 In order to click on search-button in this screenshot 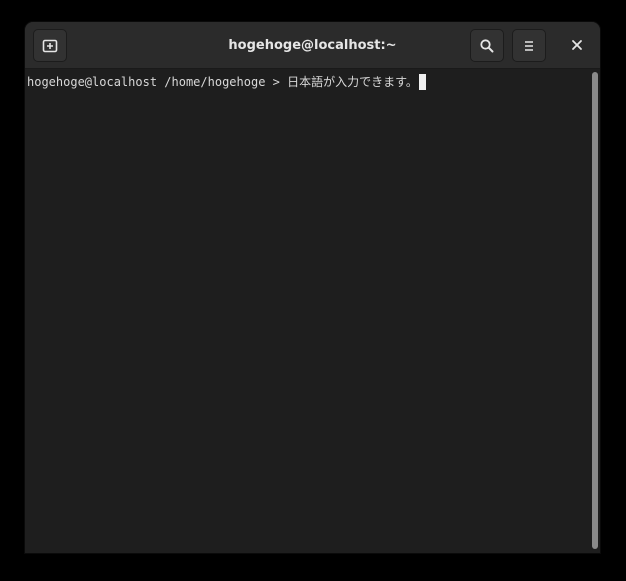, I will do `click(487, 45)`.